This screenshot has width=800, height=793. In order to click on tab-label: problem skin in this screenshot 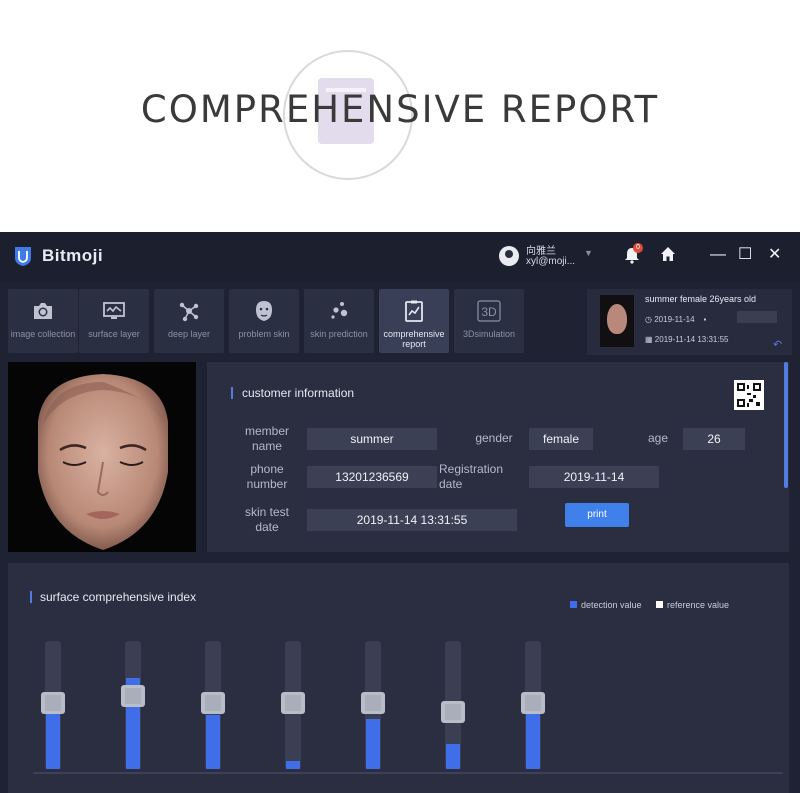, I will do `click(264, 334)`.